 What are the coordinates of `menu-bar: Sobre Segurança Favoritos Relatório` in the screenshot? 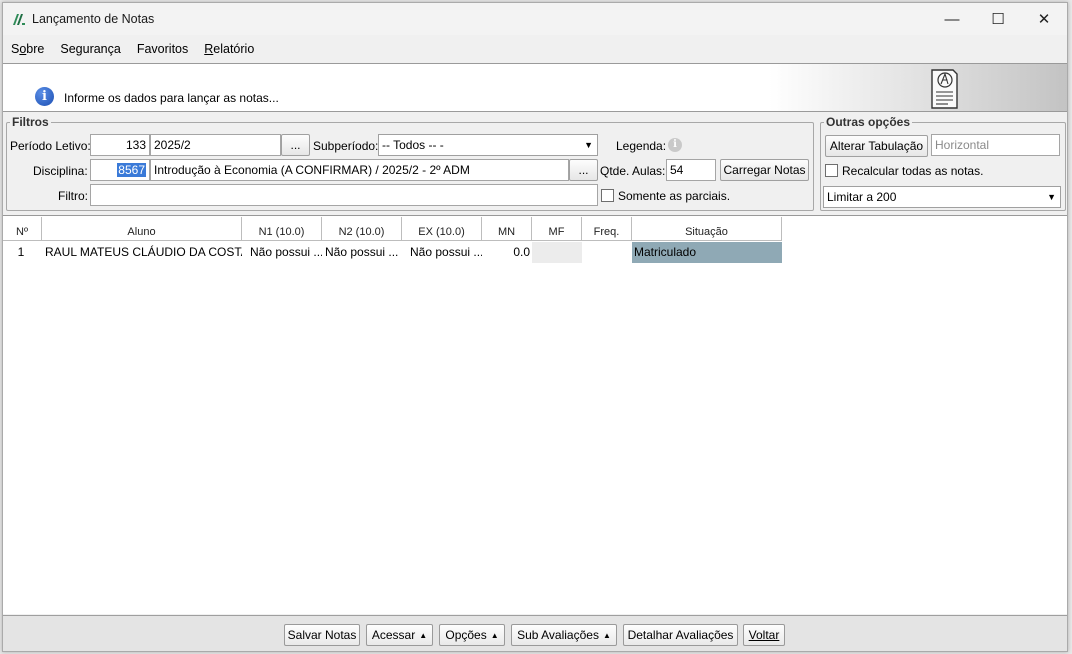 It's located at (136, 49).